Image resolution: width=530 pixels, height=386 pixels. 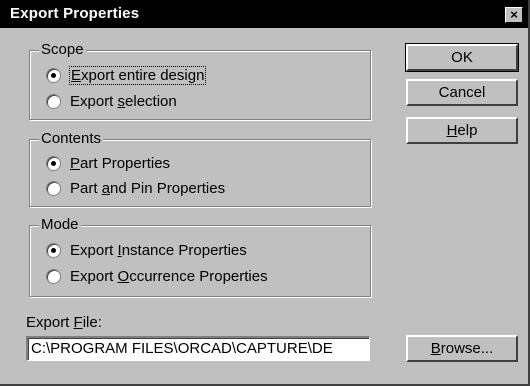 I want to click on cancel-button: Cancel, so click(x=462, y=92).